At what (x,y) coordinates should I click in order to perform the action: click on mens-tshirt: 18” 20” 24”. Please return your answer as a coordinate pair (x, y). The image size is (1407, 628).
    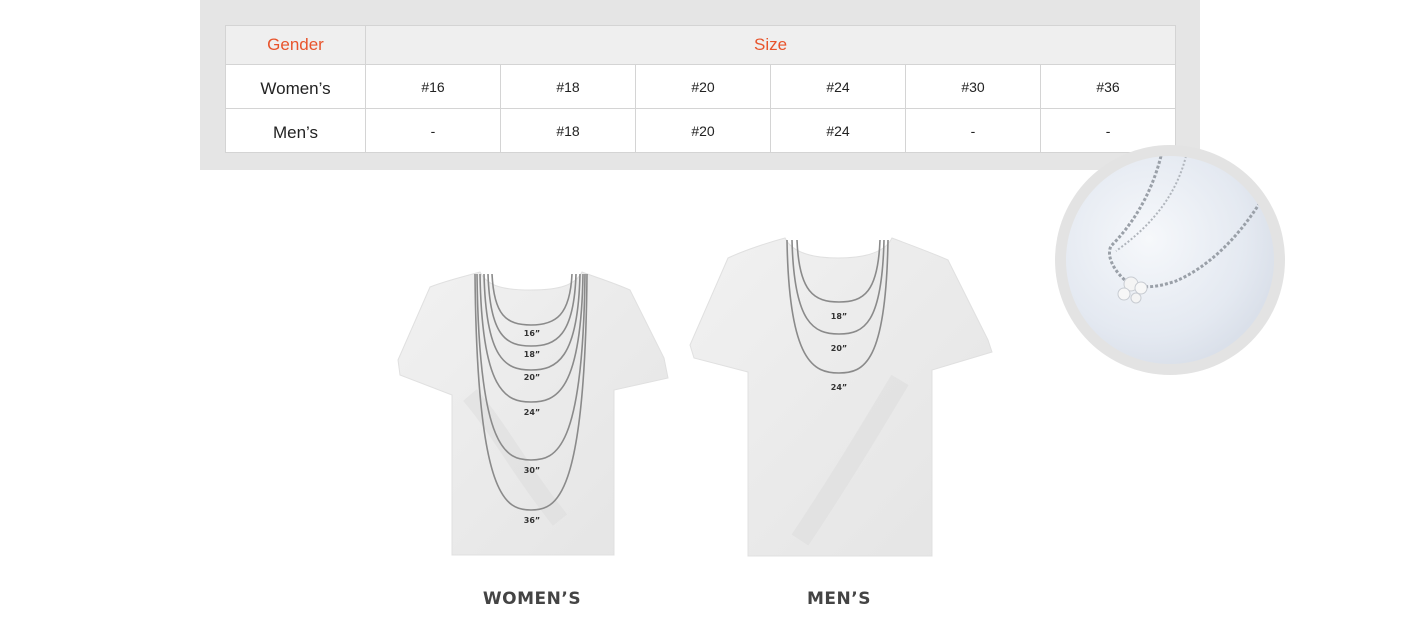
    Looking at the image, I should click on (841, 397).